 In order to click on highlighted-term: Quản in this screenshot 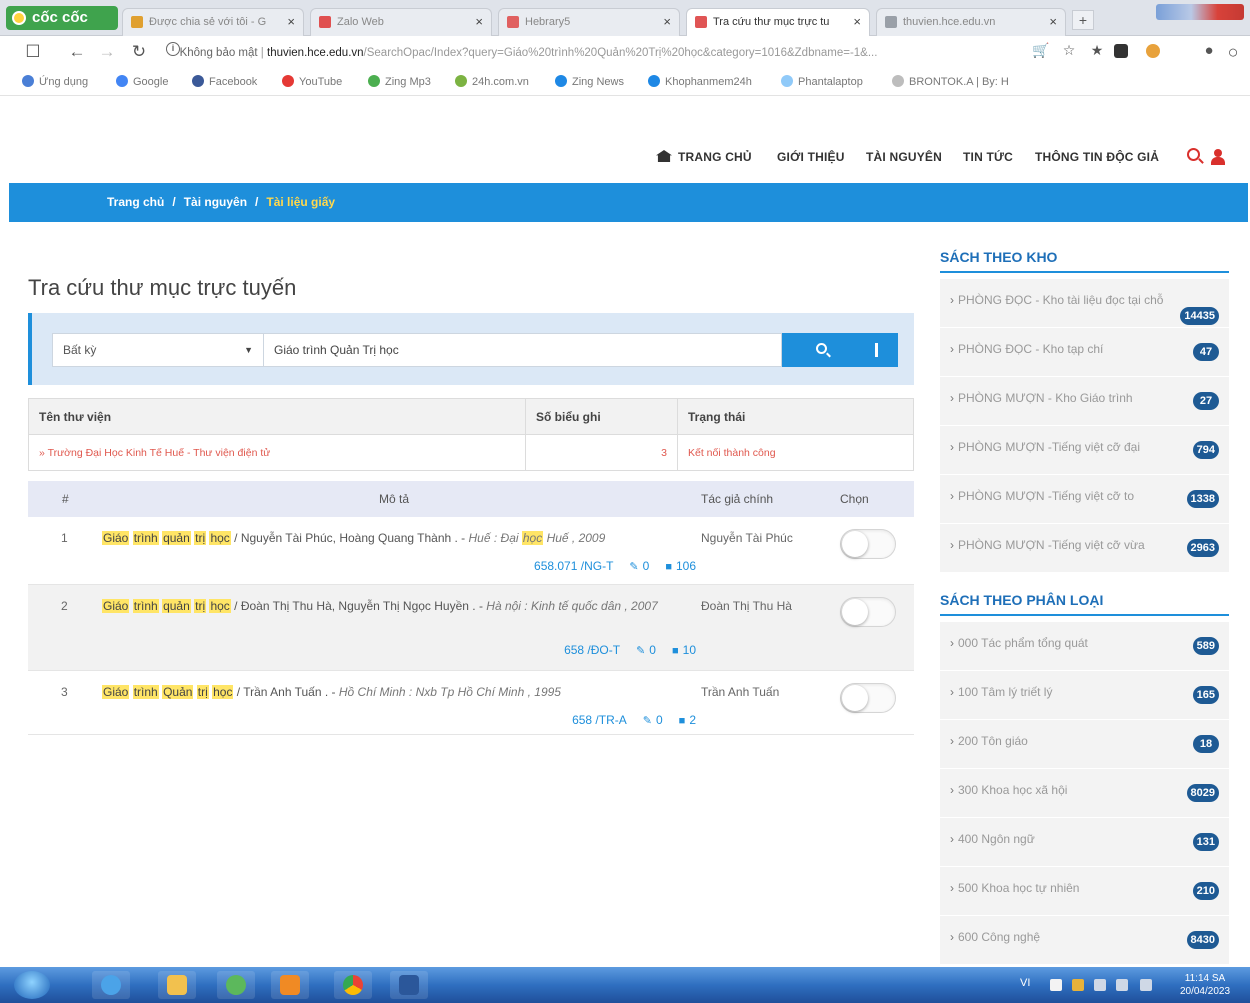, I will do `click(178, 692)`.